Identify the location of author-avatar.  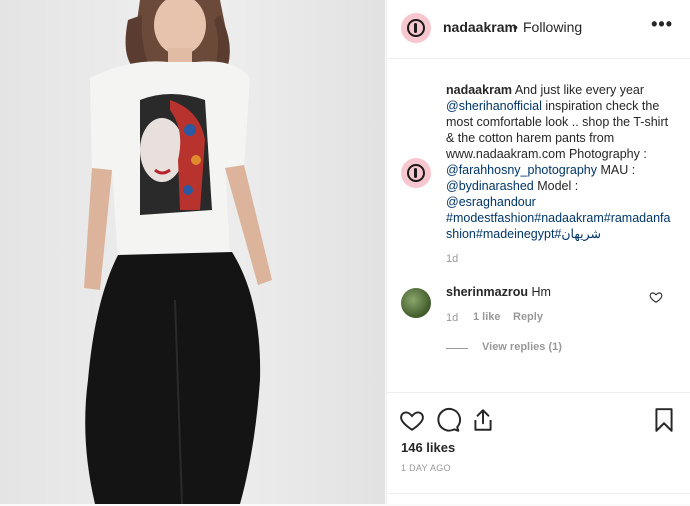
(416, 28).